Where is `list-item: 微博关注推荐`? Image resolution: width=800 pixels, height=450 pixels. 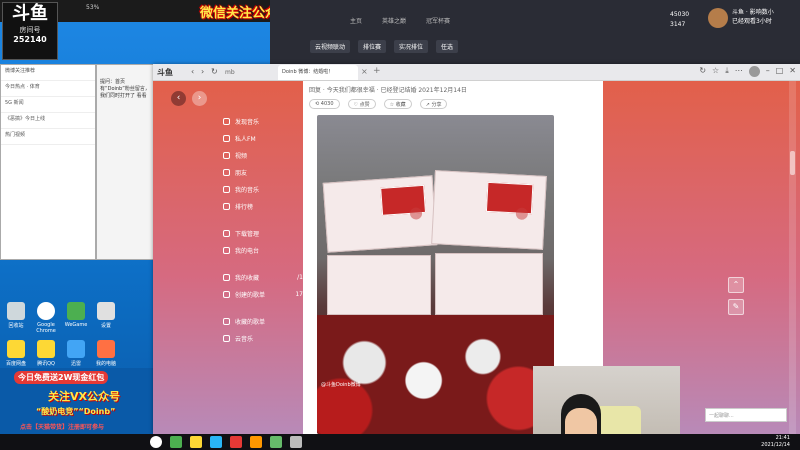
list-item: 微博关注推荐 is located at coordinates (48, 73).